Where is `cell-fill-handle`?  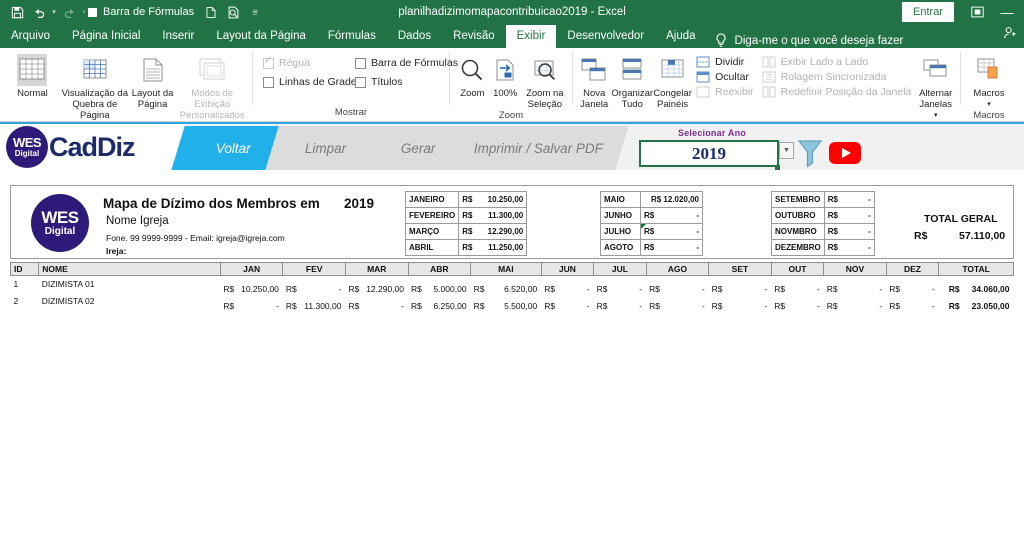
cell-fill-handle is located at coordinates (777, 167).